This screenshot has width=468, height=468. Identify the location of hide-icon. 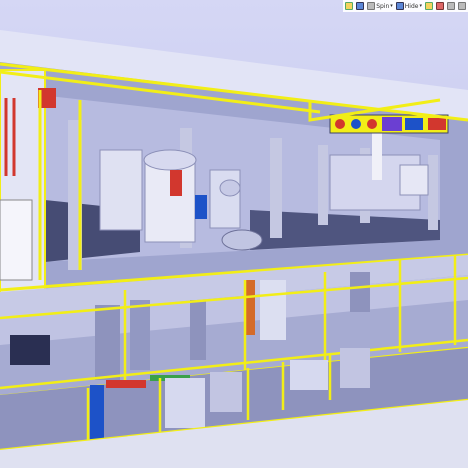
(399, 6).